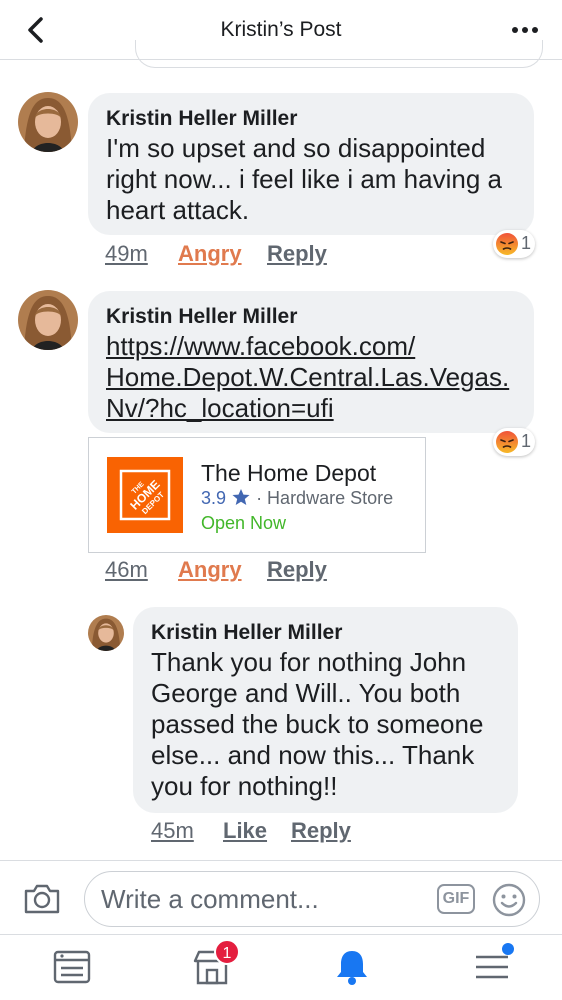  I want to click on comment-text-line: you for nothing!!, so click(244, 786).